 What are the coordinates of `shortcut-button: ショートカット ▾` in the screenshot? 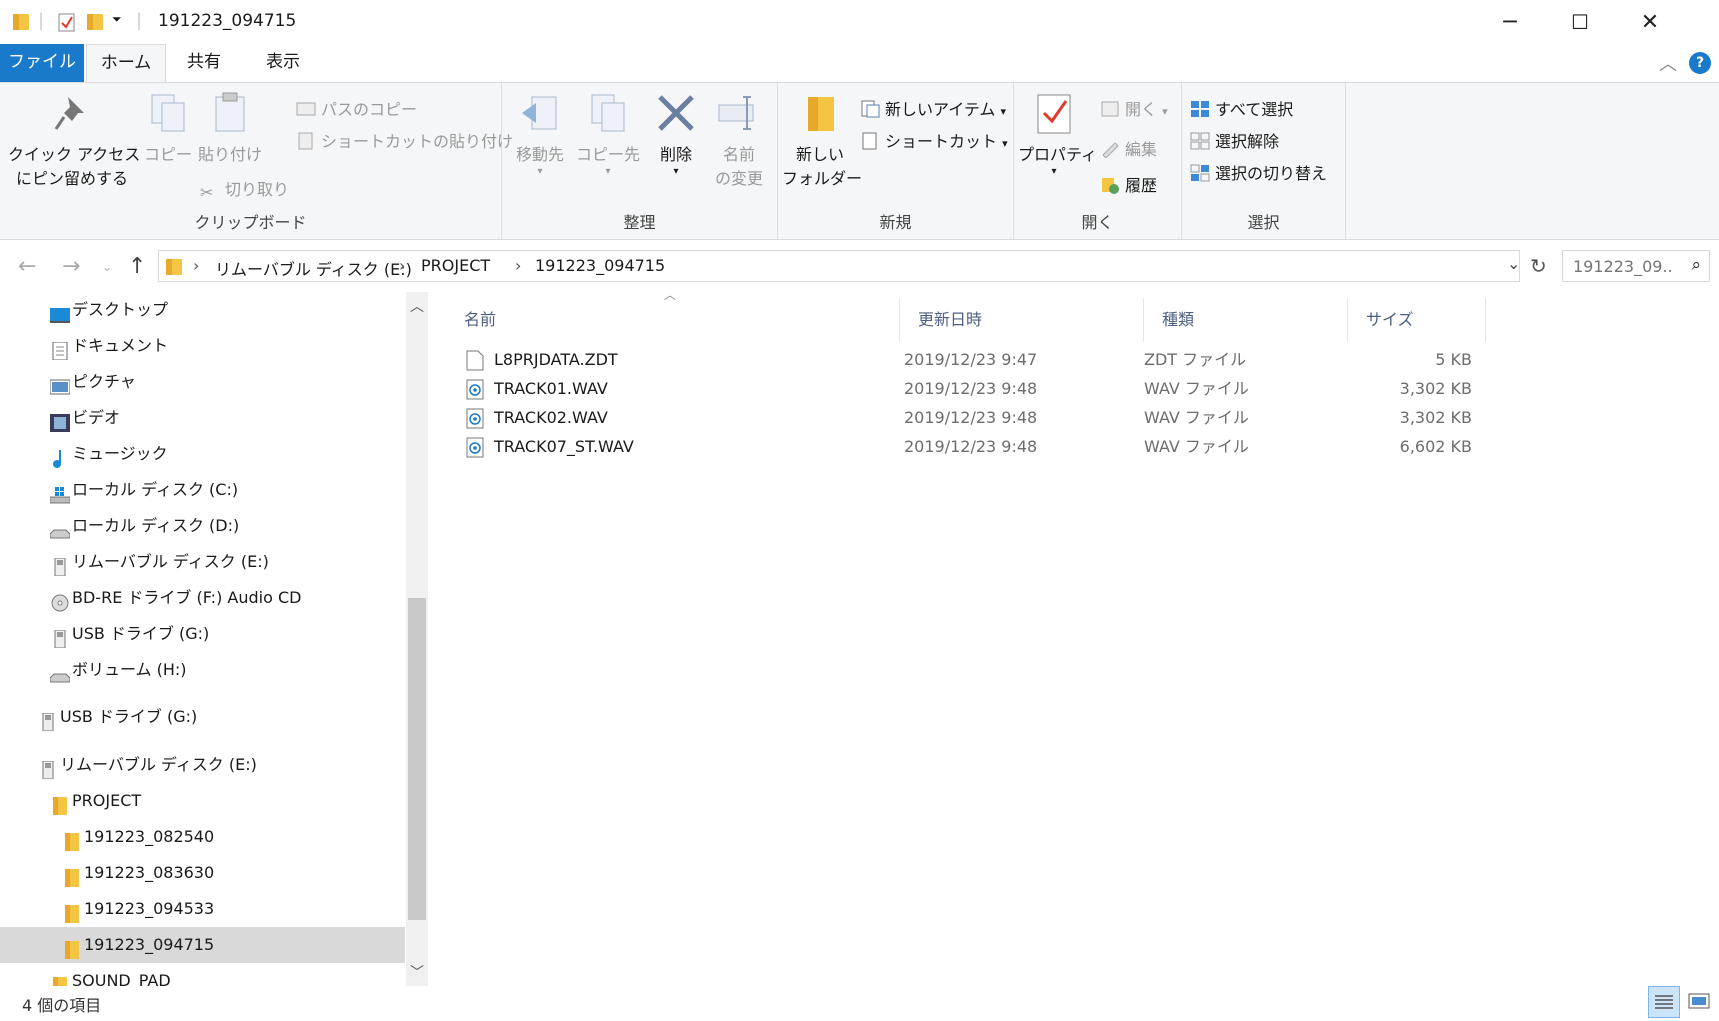 It's located at (934, 142).